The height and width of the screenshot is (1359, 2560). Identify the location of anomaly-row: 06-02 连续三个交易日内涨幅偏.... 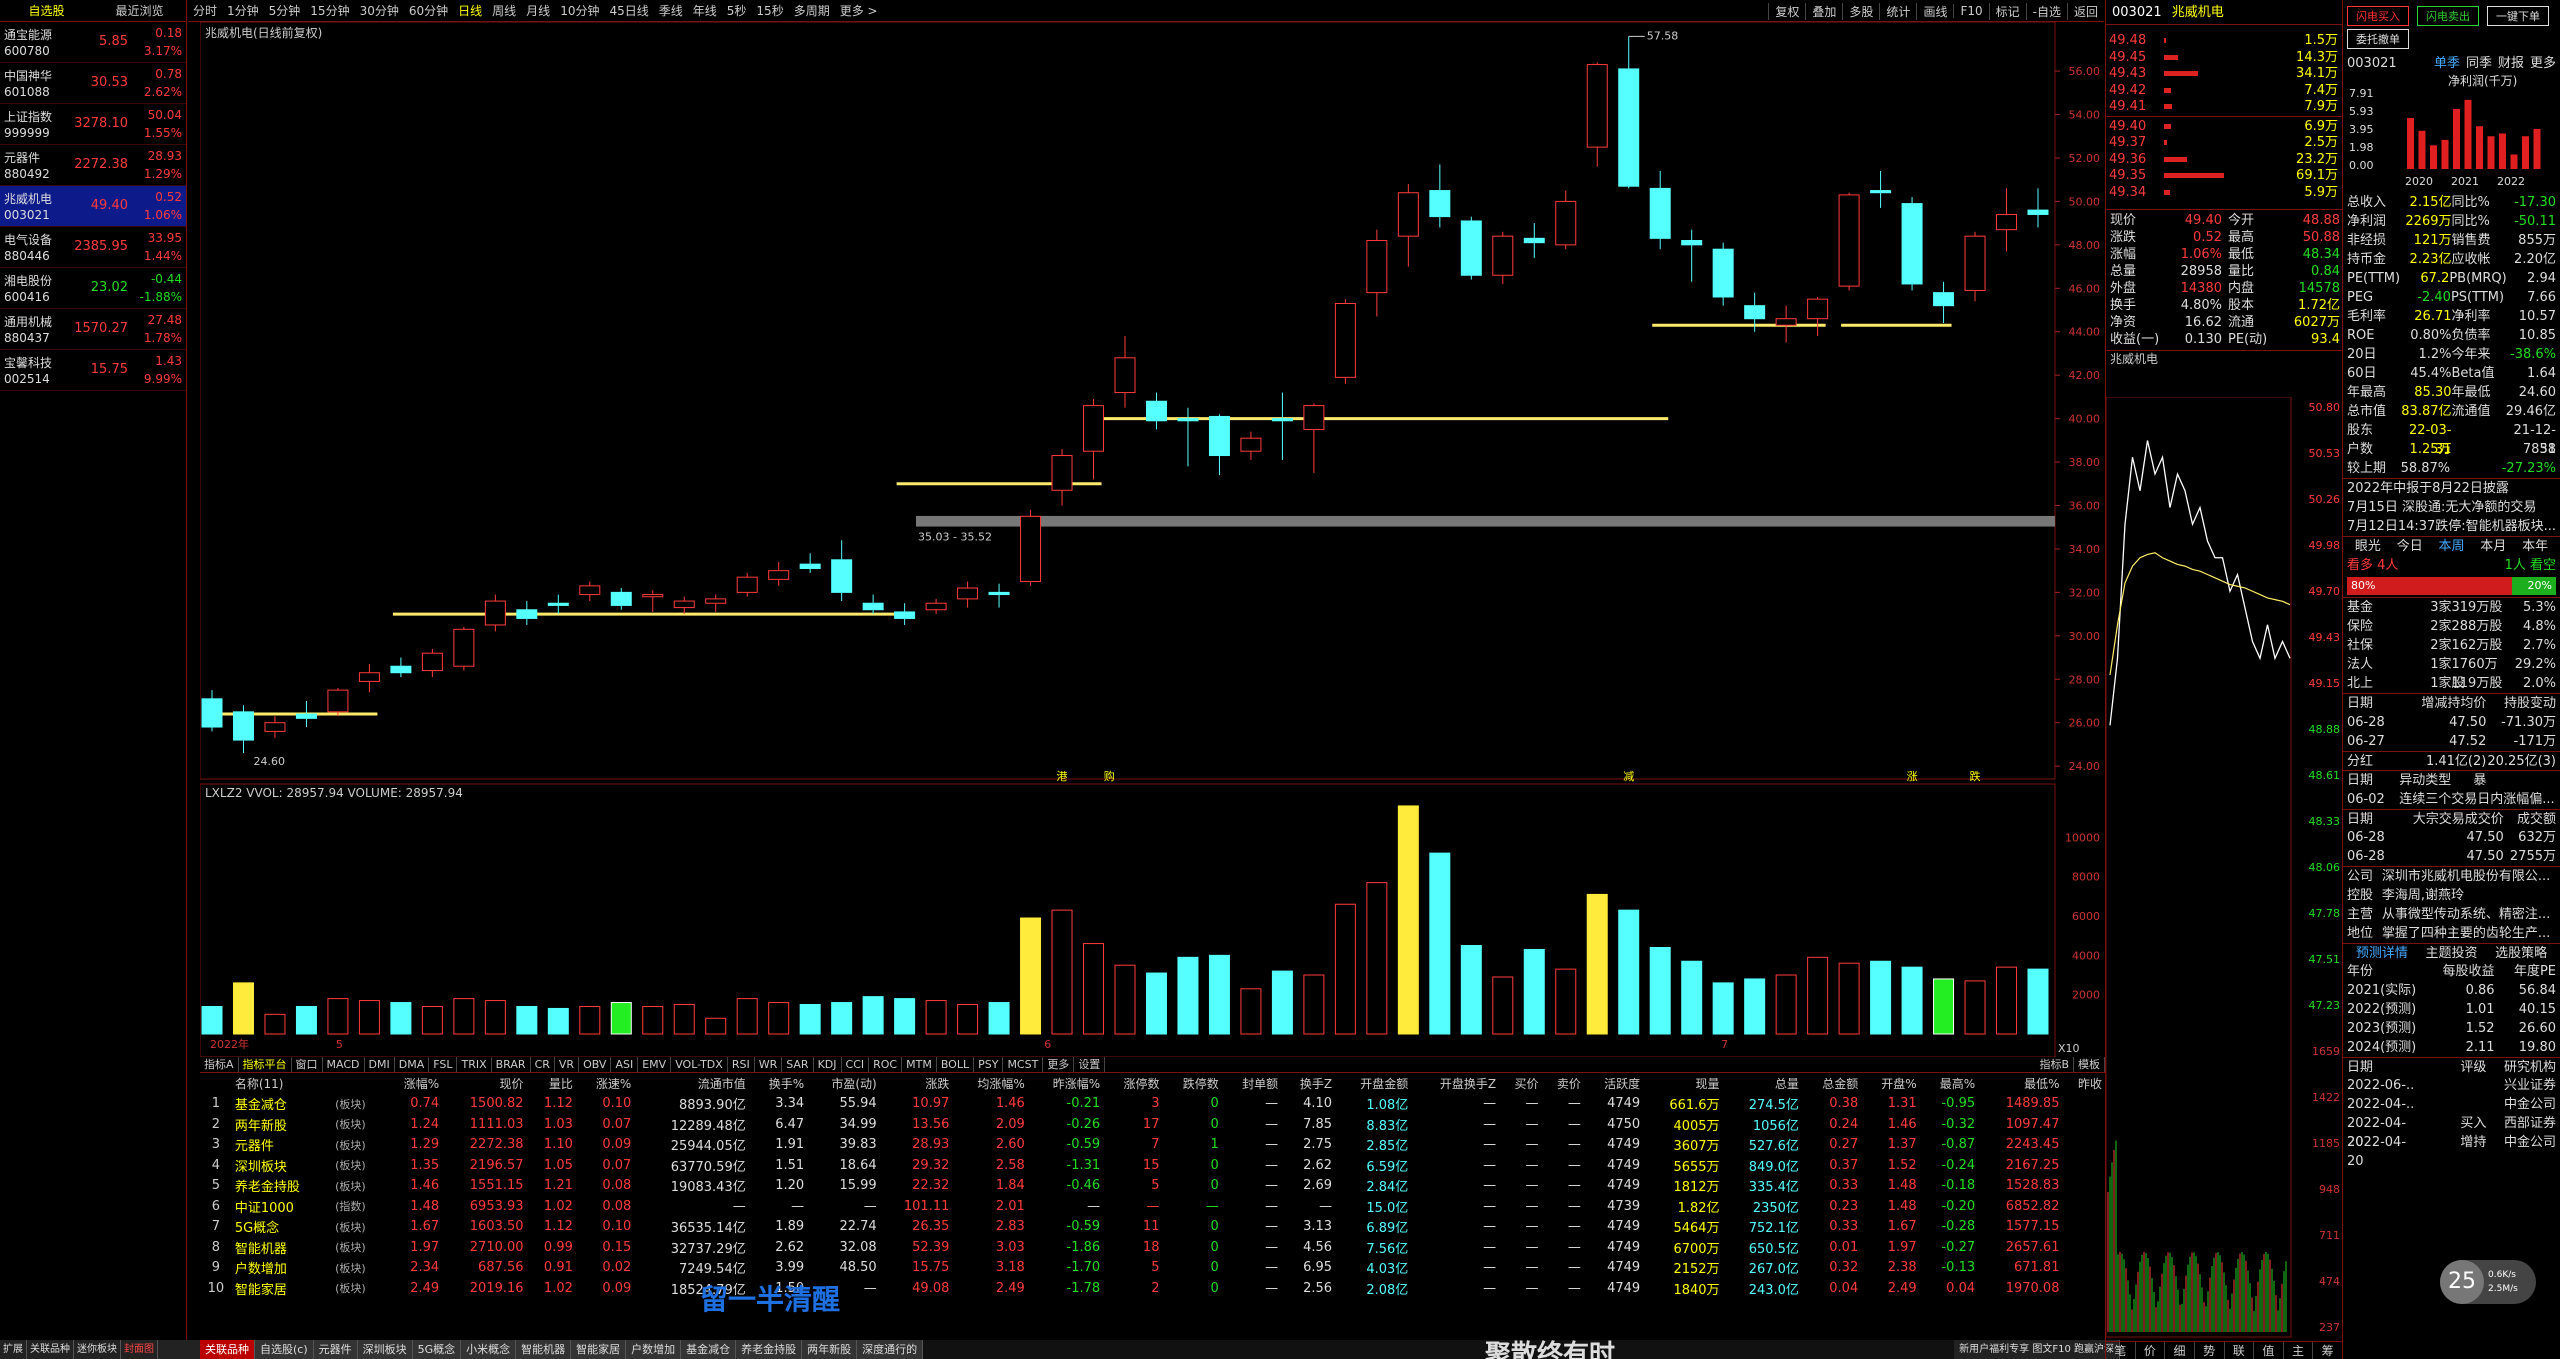
(2451, 799).